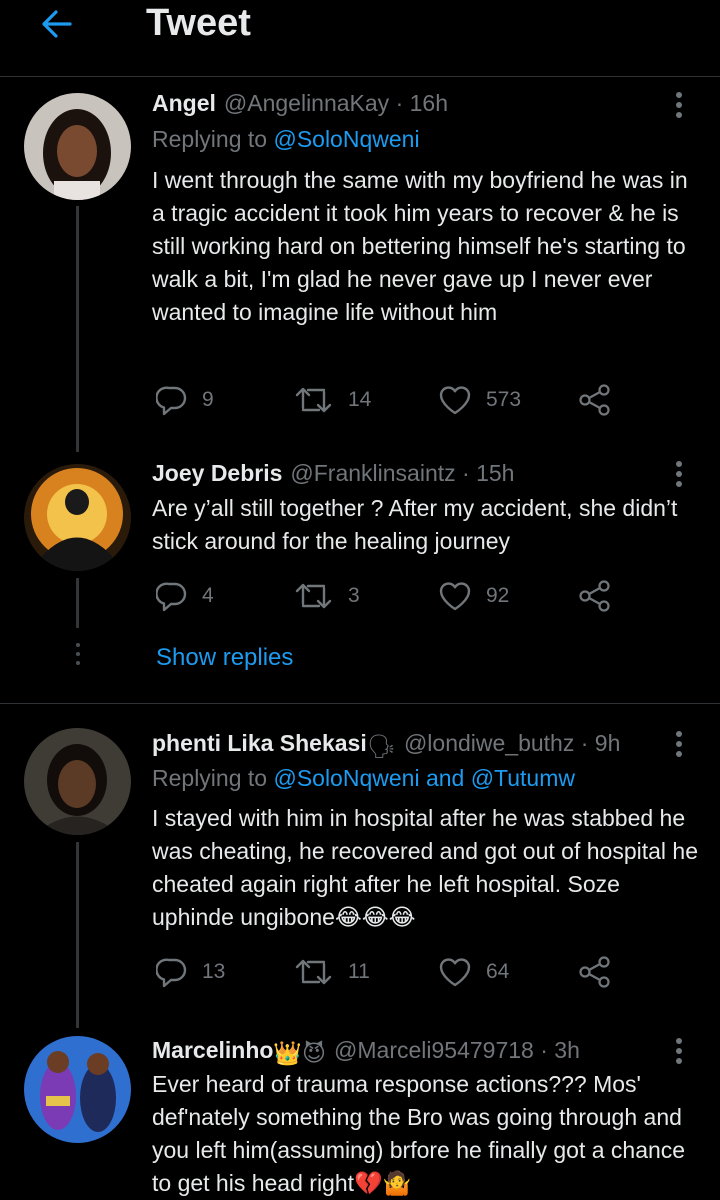 The image size is (720, 1200). Describe the element at coordinates (208, 399) in the screenshot. I see `reply-count: 9` at that location.